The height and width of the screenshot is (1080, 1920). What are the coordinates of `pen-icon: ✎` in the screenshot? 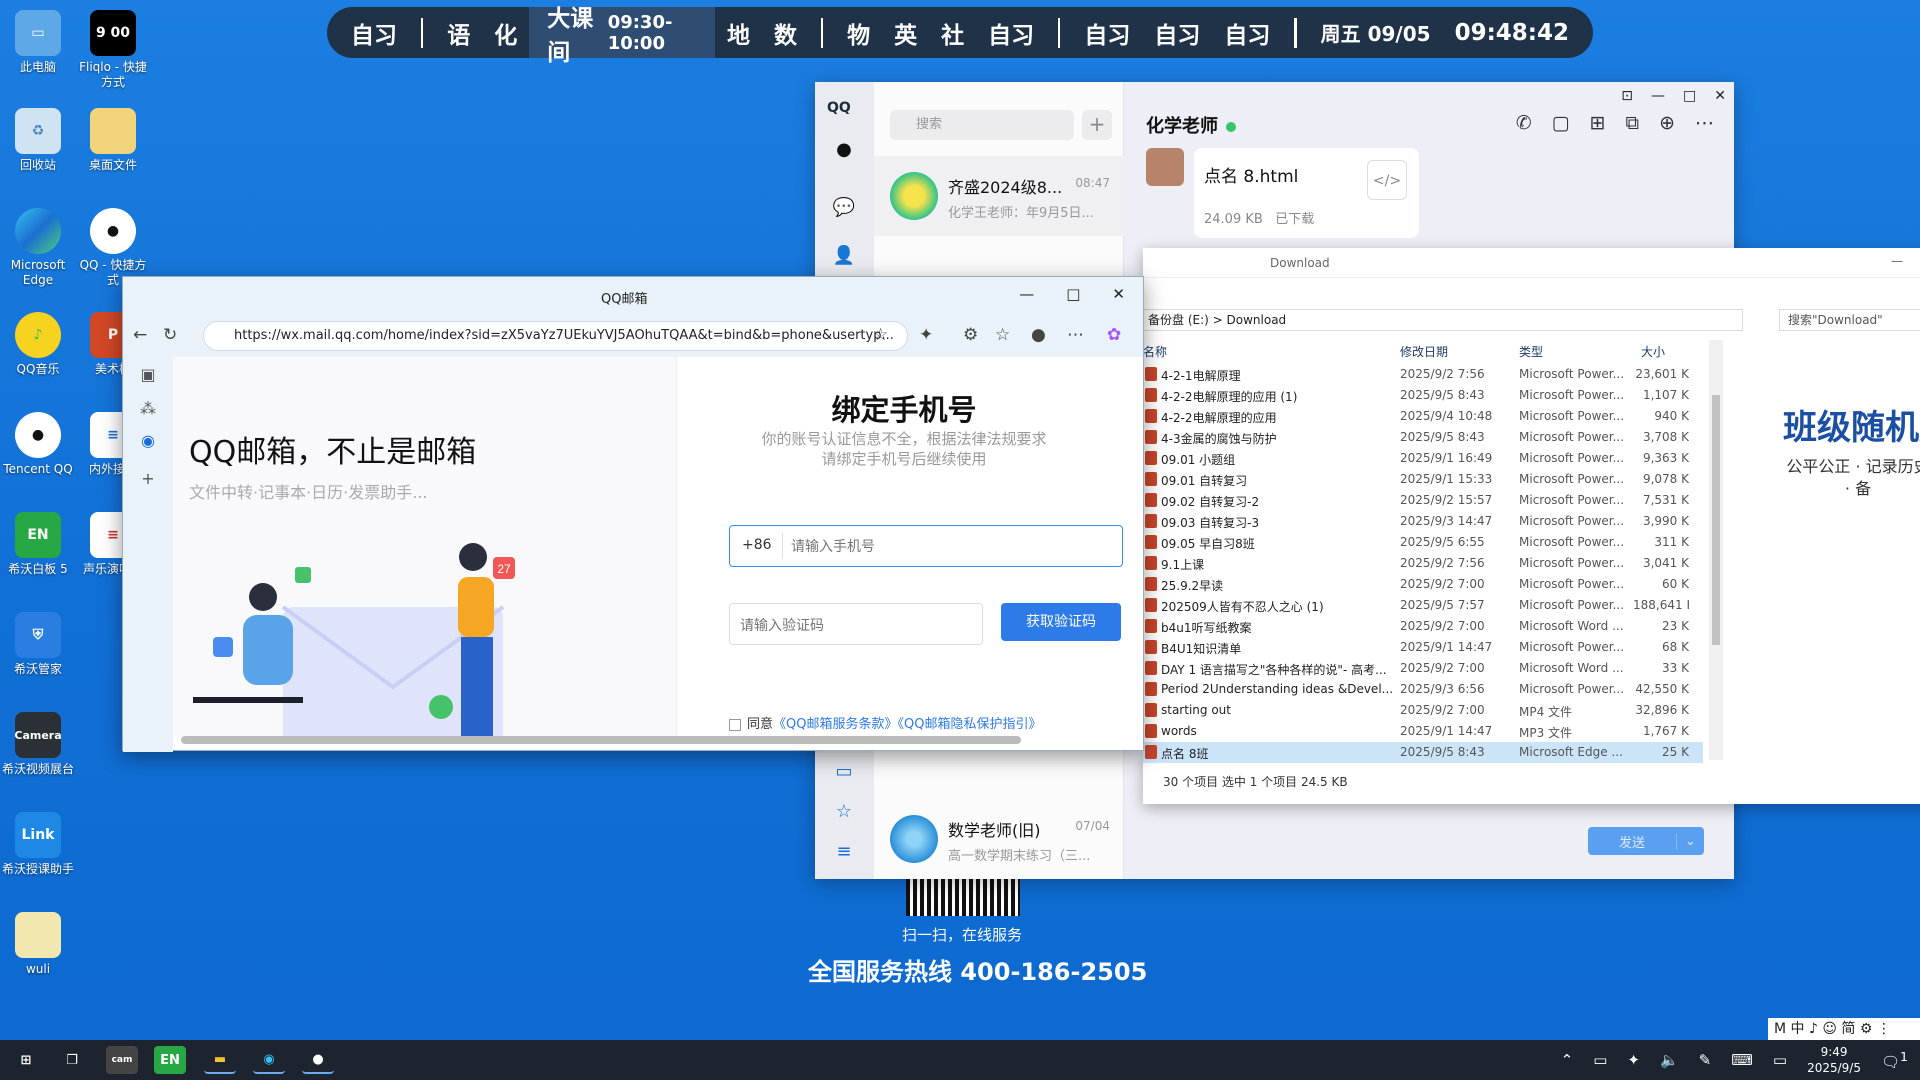 It's located at (1705, 1060).